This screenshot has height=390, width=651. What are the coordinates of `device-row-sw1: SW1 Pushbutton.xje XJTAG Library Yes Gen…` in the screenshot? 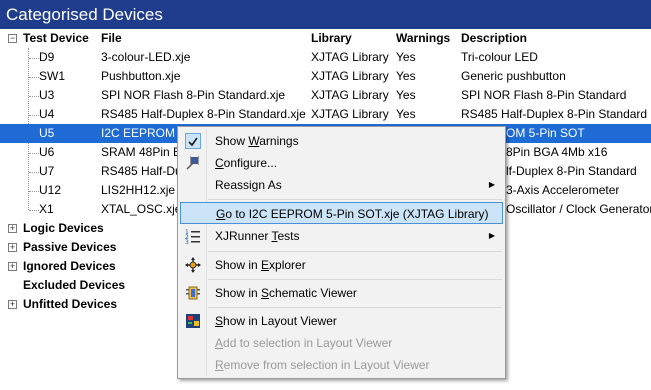 It's located at (325, 76).